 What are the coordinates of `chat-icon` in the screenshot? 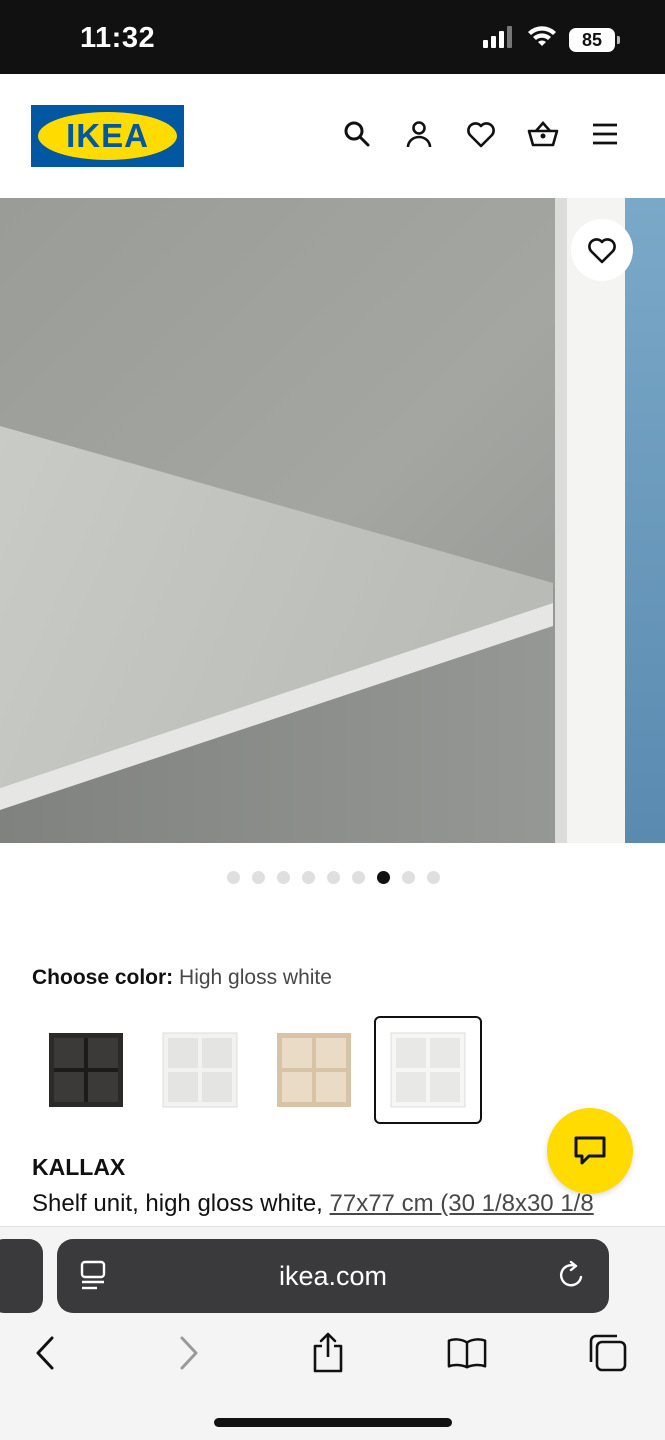 It's located at (590, 1150).